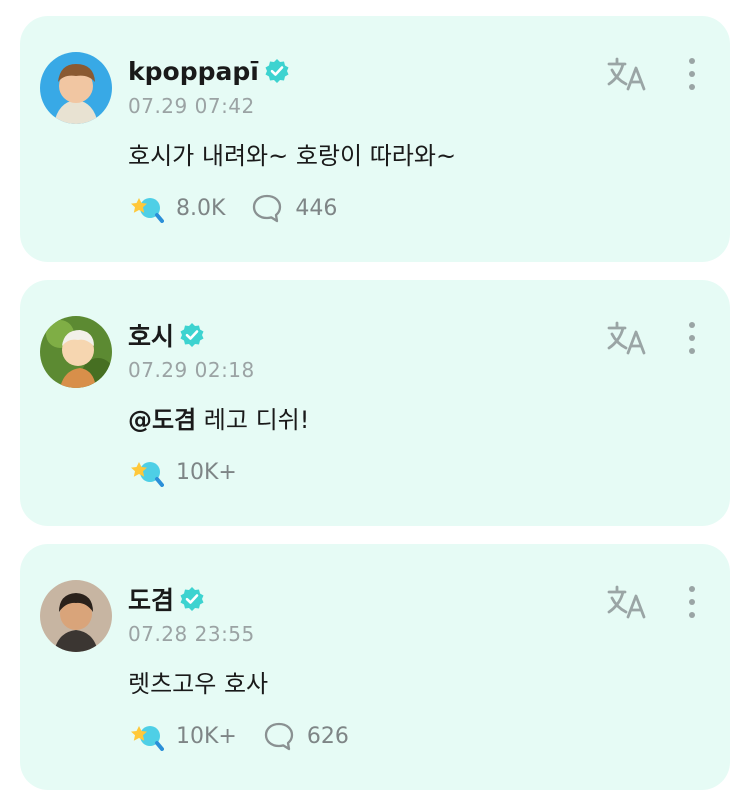 The height and width of the screenshot is (803, 750). Describe the element at coordinates (292, 156) in the screenshot. I see `post-content: 호시가 내려와~ 호랑이 따라와~` at that location.